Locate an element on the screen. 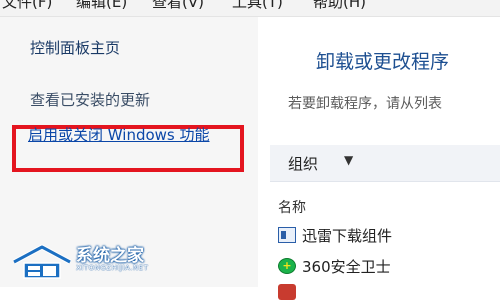  name-column-header: 名称 is located at coordinates (292, 207).